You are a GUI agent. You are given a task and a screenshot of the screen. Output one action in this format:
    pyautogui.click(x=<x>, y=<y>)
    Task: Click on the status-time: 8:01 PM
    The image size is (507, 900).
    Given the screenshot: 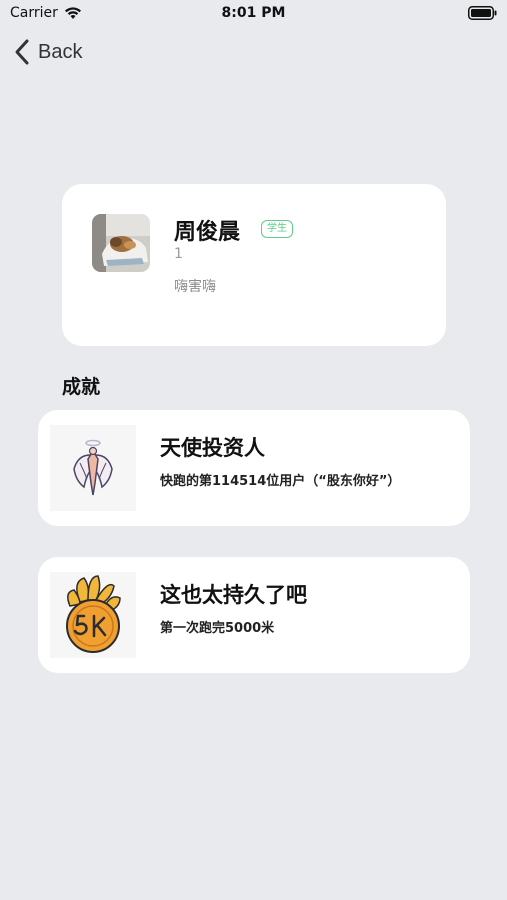 What is the action you would take?
    pyautogui.click(x=253, y=13)
    